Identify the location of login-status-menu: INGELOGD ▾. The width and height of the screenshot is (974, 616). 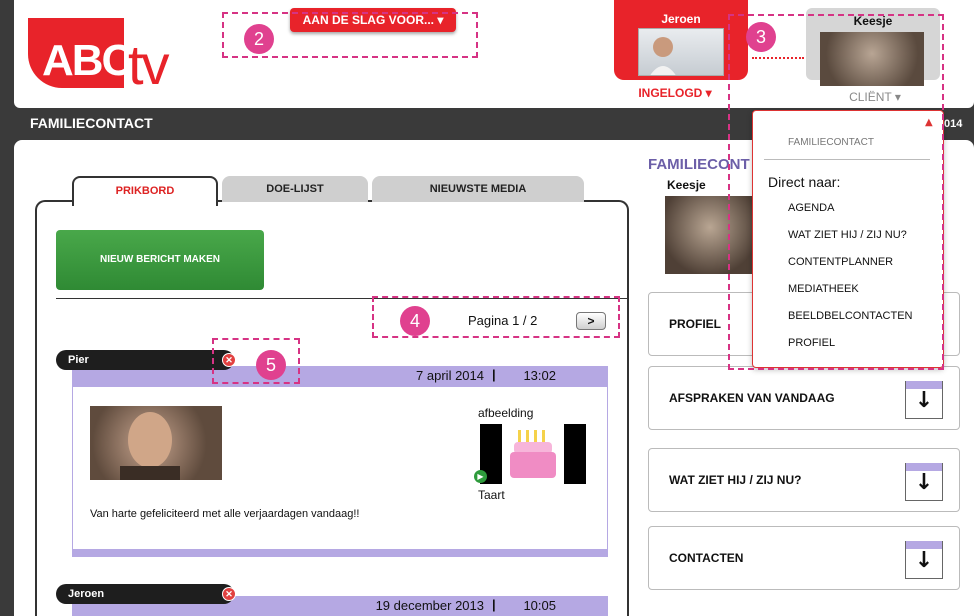
(675, 93).